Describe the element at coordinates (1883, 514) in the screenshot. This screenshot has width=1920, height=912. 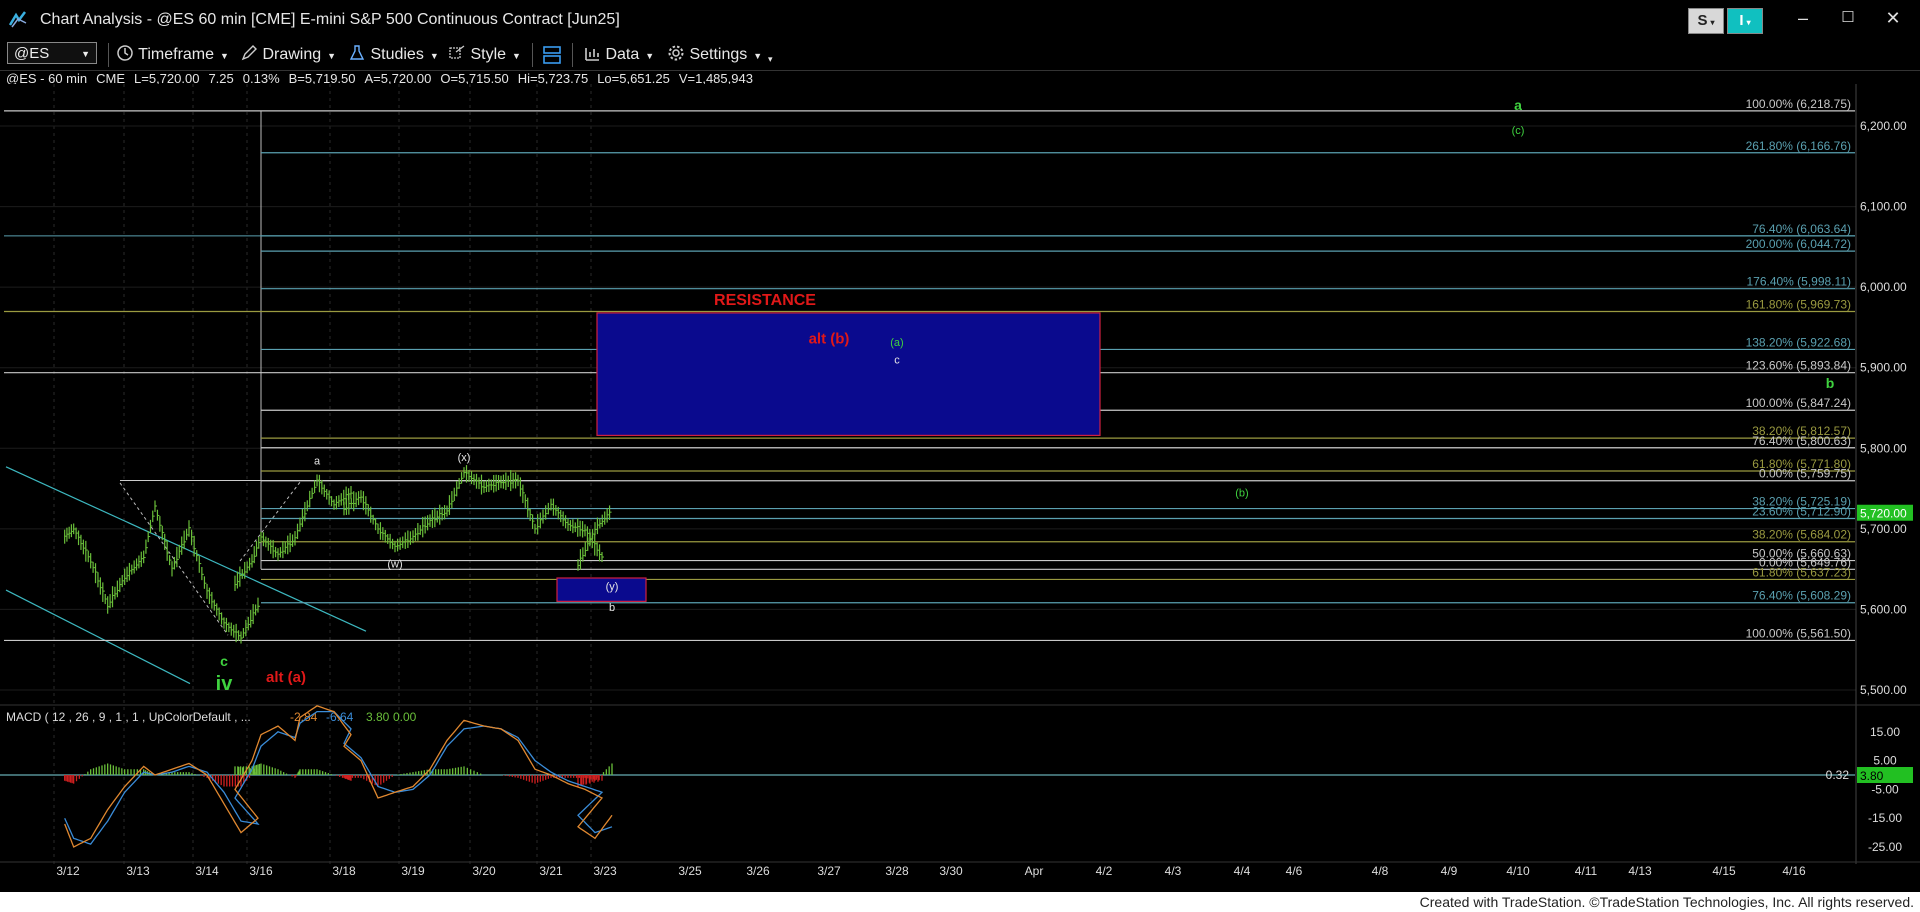
I see `last-price-label: 5,720.00` at that location.